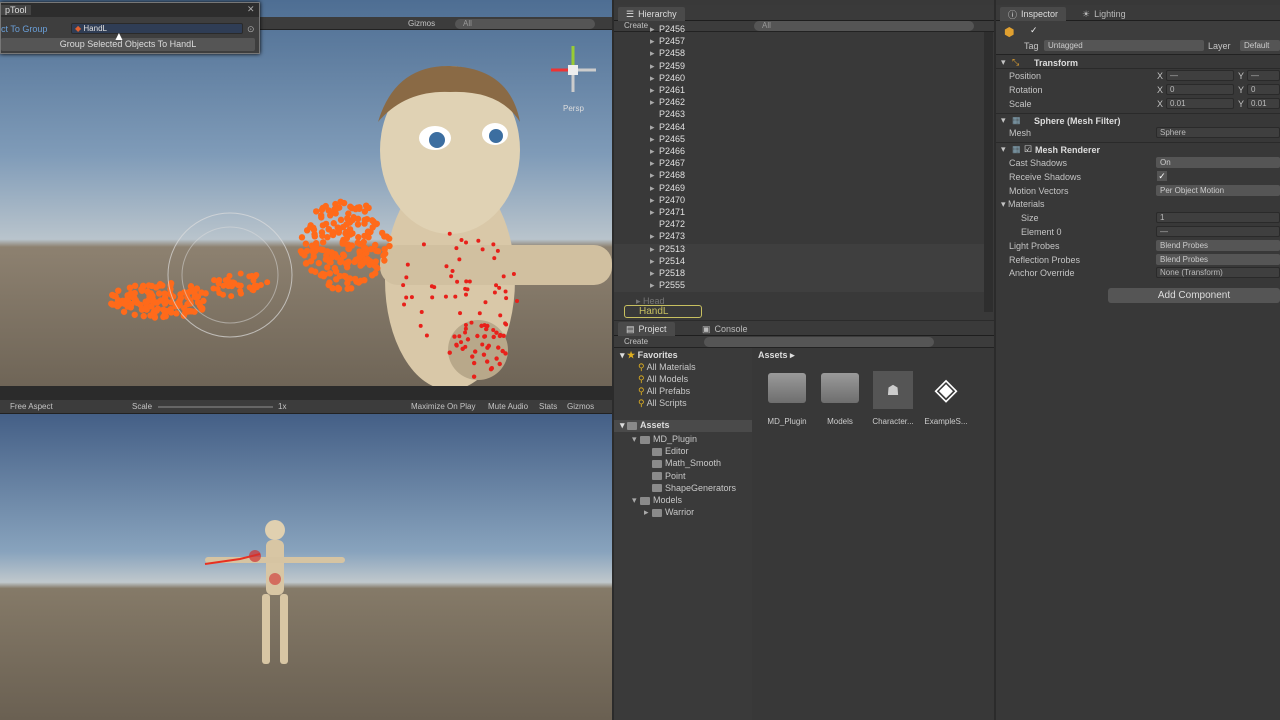 This screenshot has height=720, width=1280. Describe the element at coordinates (799, 91) in the screenshot. I see `hierarchy-item: ▸ P2461` at that location.